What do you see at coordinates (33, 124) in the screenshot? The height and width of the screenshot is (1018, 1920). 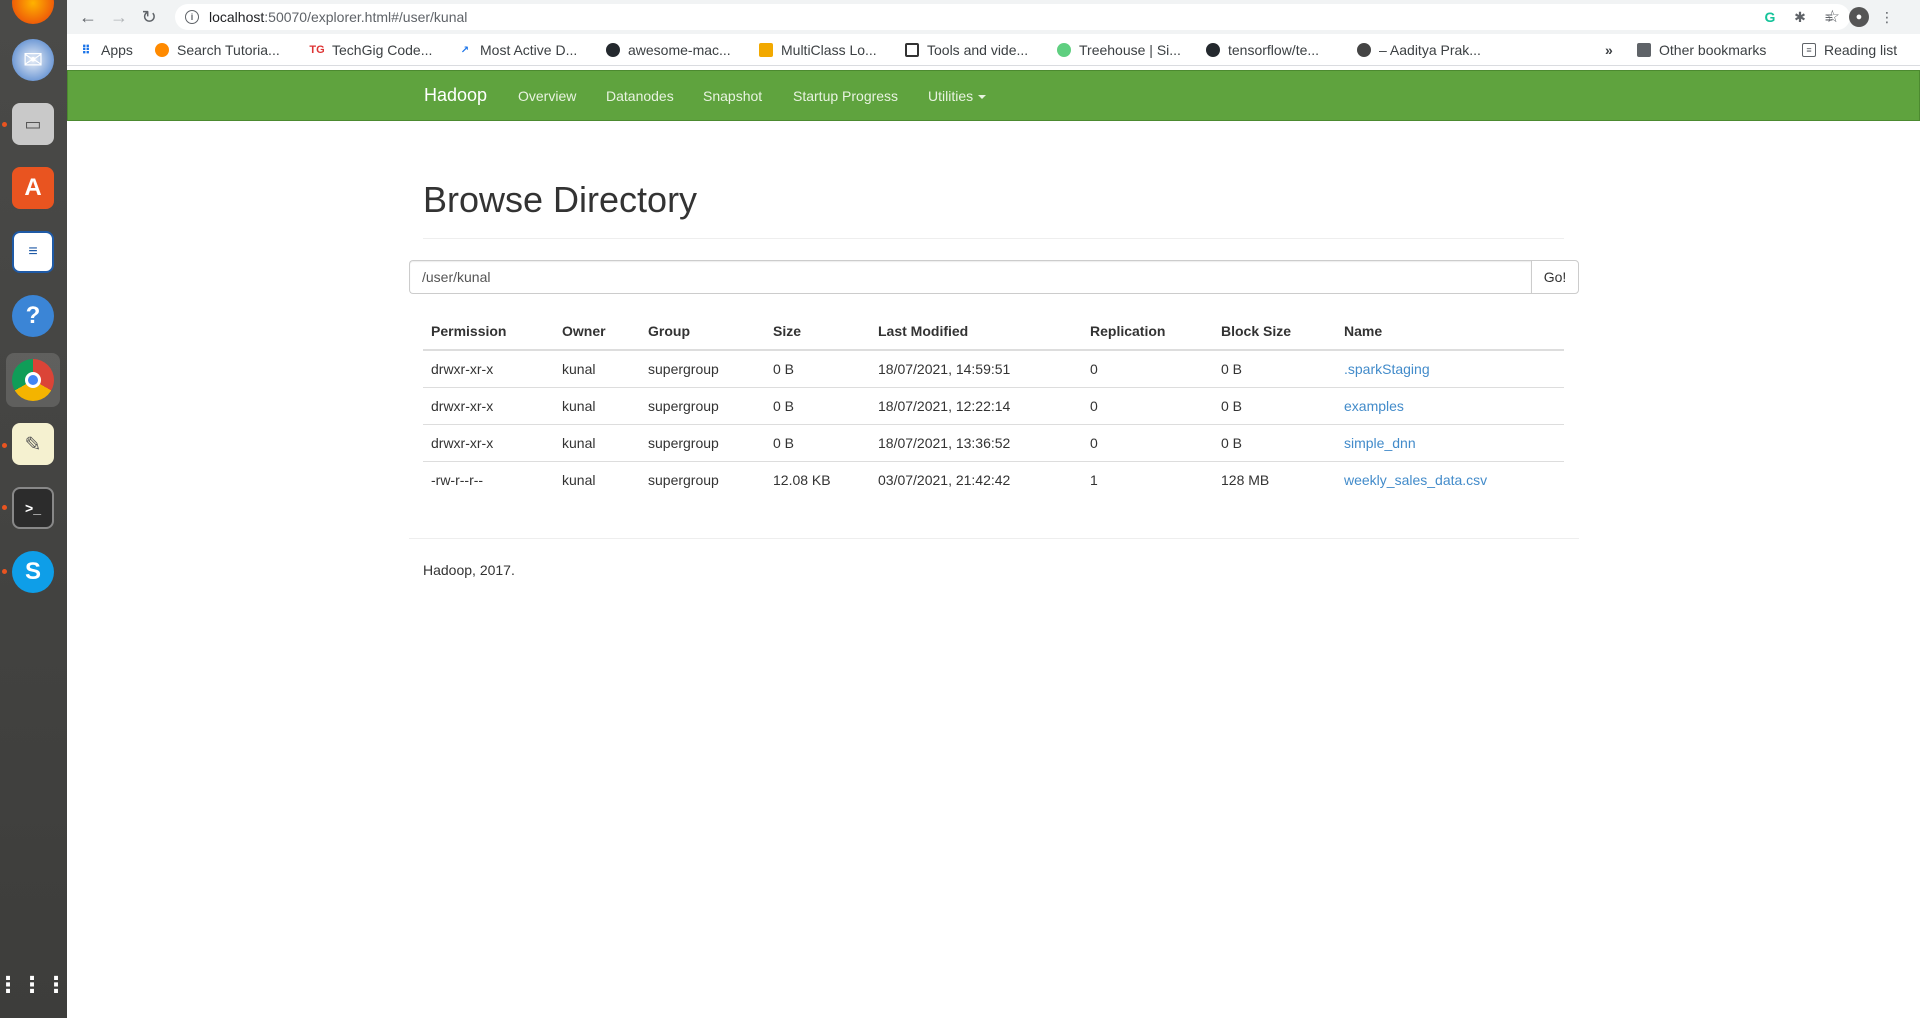 I see `files-icon: ▭` at bounding box center [33, 124].